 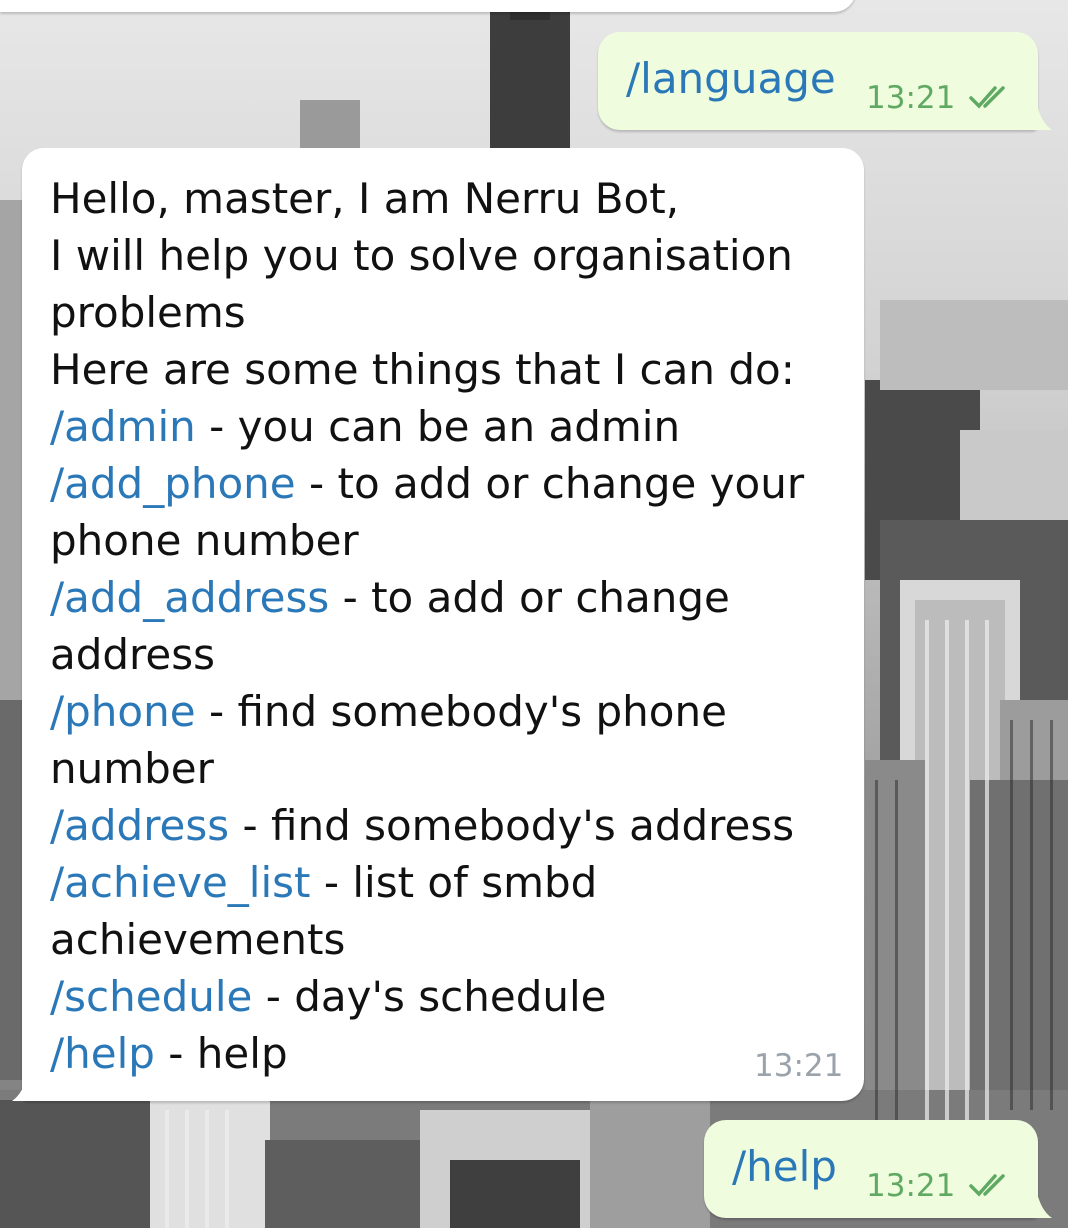 I want to click on message-text: /help, so click(x=784, y=1166).